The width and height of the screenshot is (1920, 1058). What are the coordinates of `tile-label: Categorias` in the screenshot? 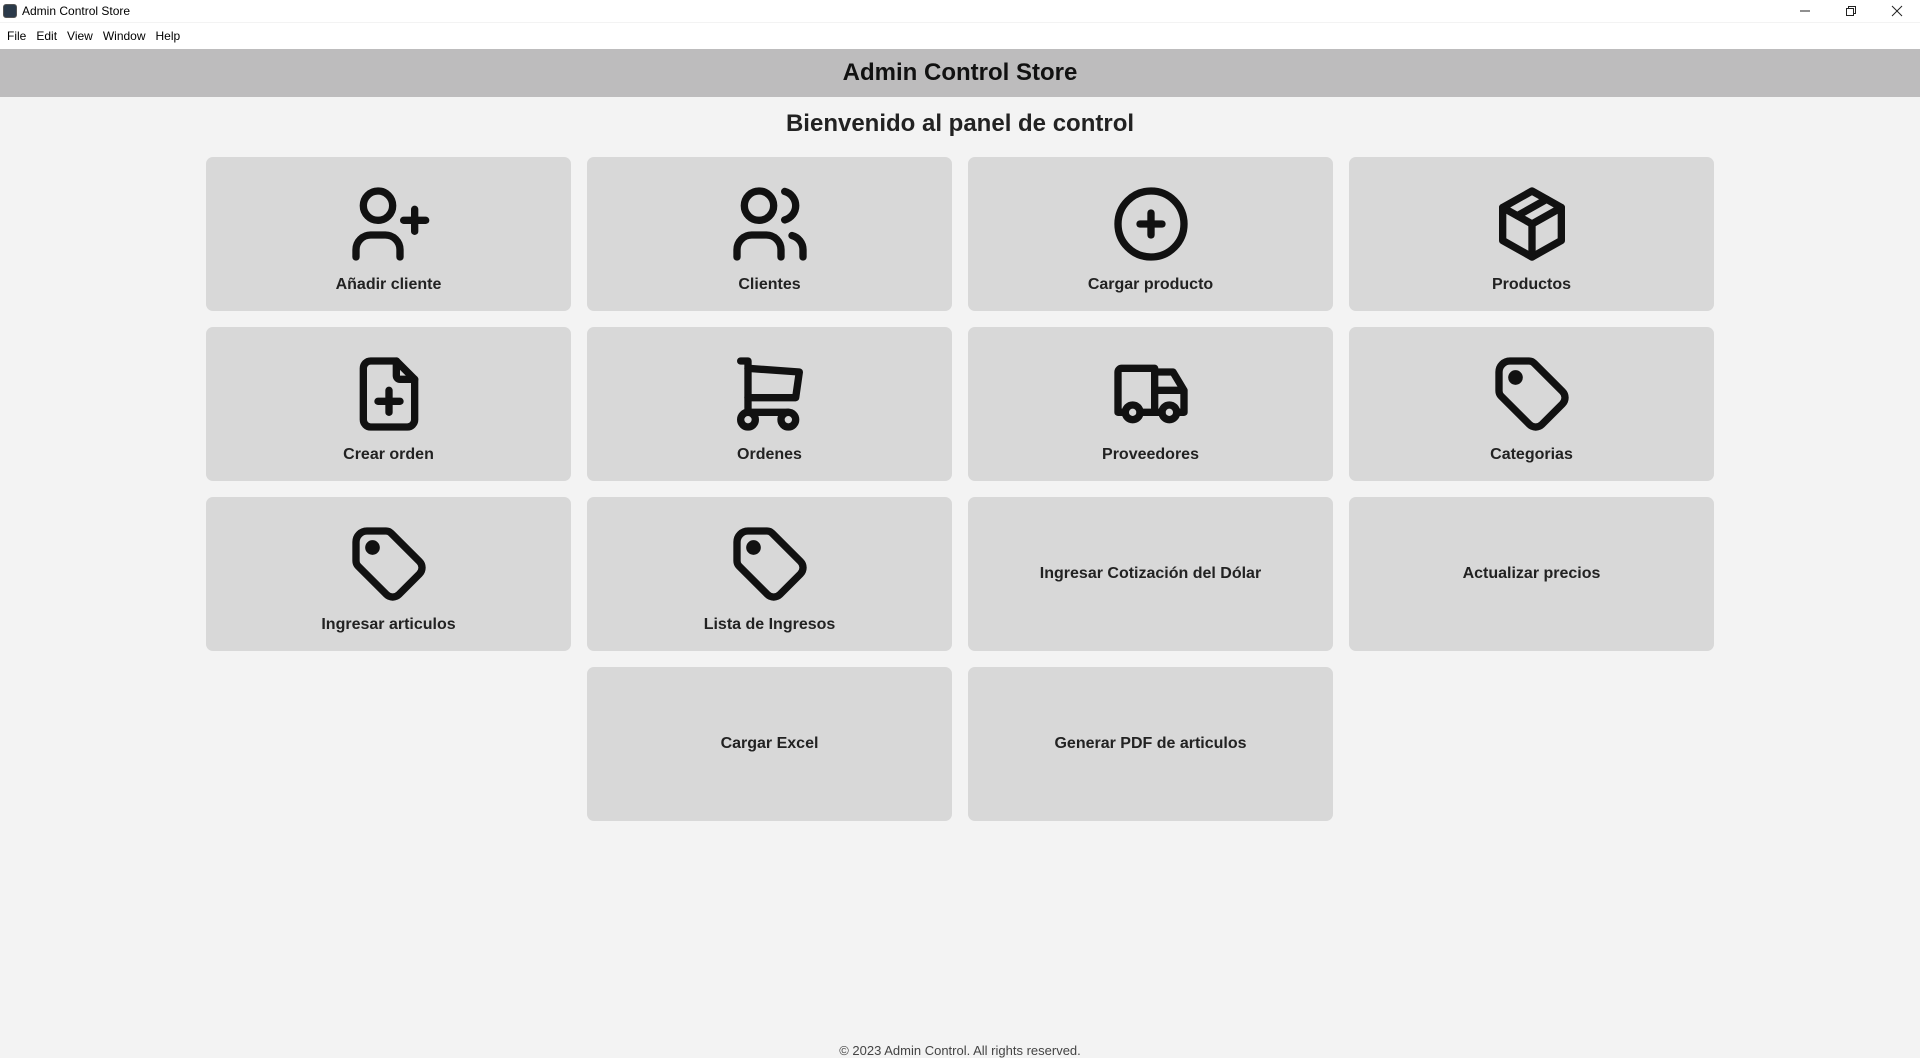 It's located at (1531, 454).